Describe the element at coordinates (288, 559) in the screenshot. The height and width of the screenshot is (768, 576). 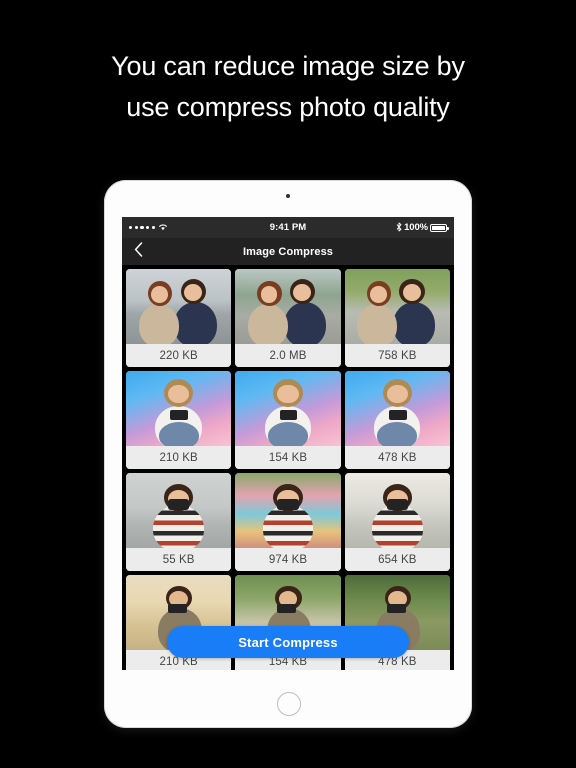
I see `image-size-label: 974 KB` at that location.